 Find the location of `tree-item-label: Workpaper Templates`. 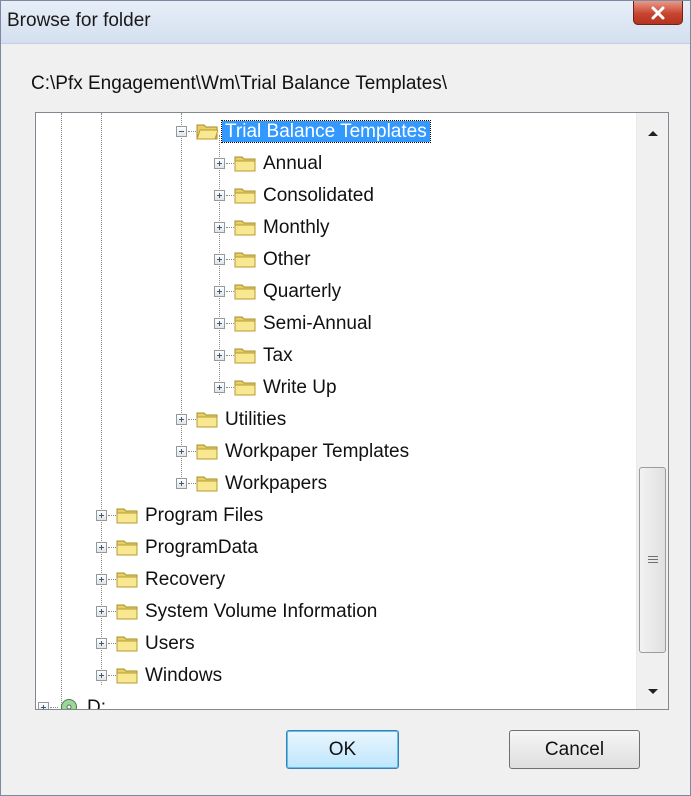

tree-item-label: Workpaper Templates is located at coordinates (317, 451).